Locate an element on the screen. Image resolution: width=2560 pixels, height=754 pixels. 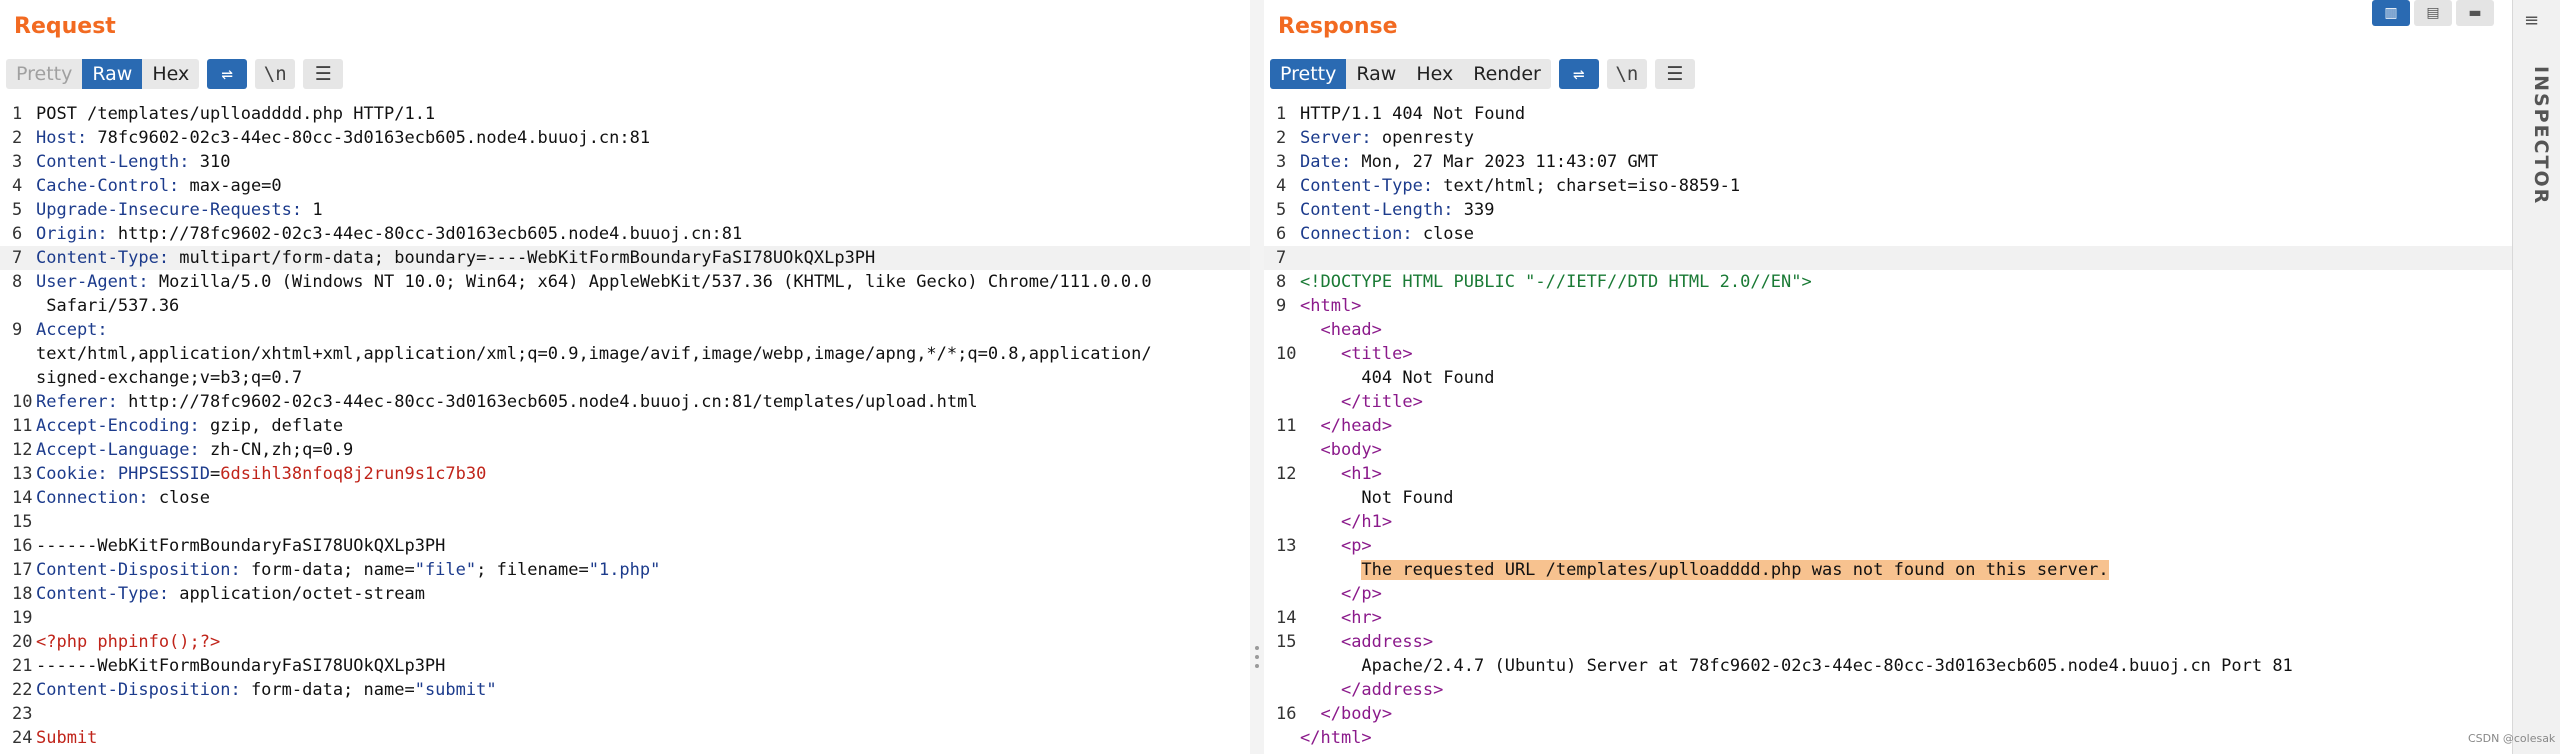
line-content: Accept-Encoding: gzip, deflate is located at coordinates (189, 426).